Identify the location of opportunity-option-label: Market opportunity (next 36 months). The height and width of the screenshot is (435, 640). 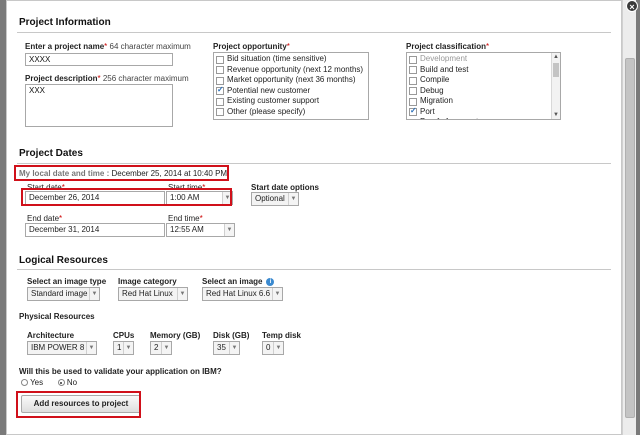
(291, 79).